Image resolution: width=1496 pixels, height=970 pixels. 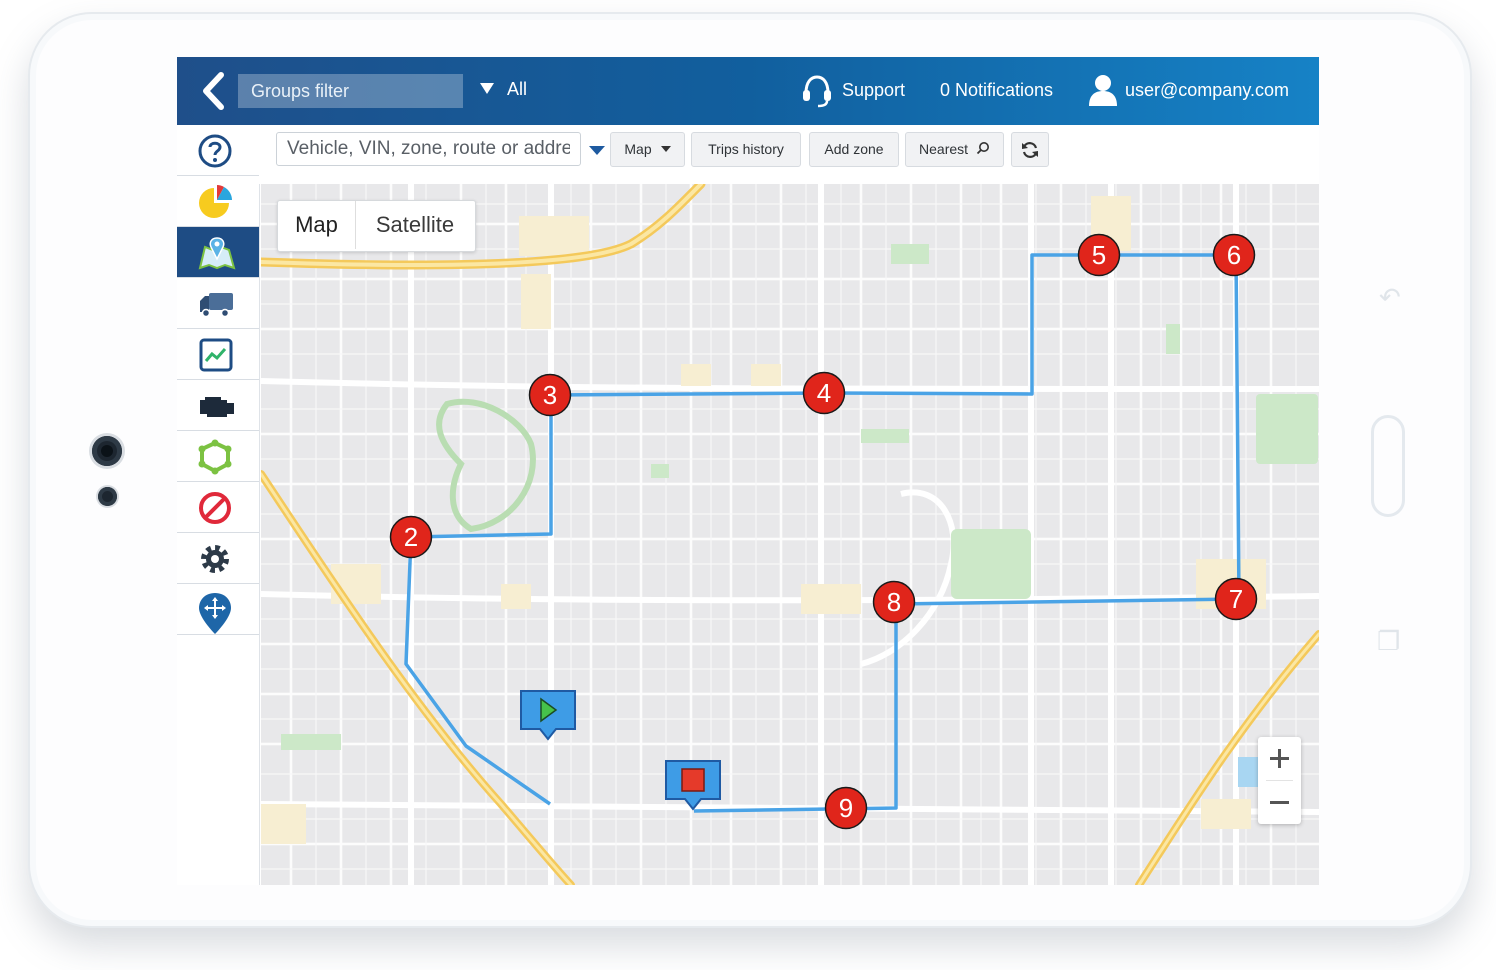 What do you see at coordinates (107, 496) in the screenshot?
I see `sensor` at bounding box center [107, 496].